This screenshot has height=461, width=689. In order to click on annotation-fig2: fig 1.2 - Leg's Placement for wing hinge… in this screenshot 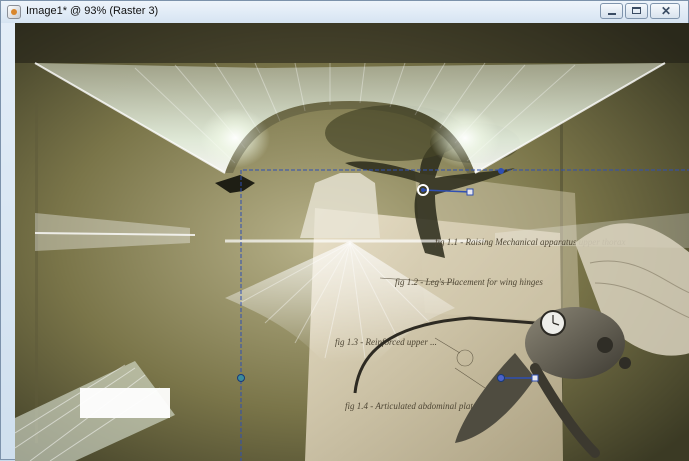, I will do `click(469, 282)`.